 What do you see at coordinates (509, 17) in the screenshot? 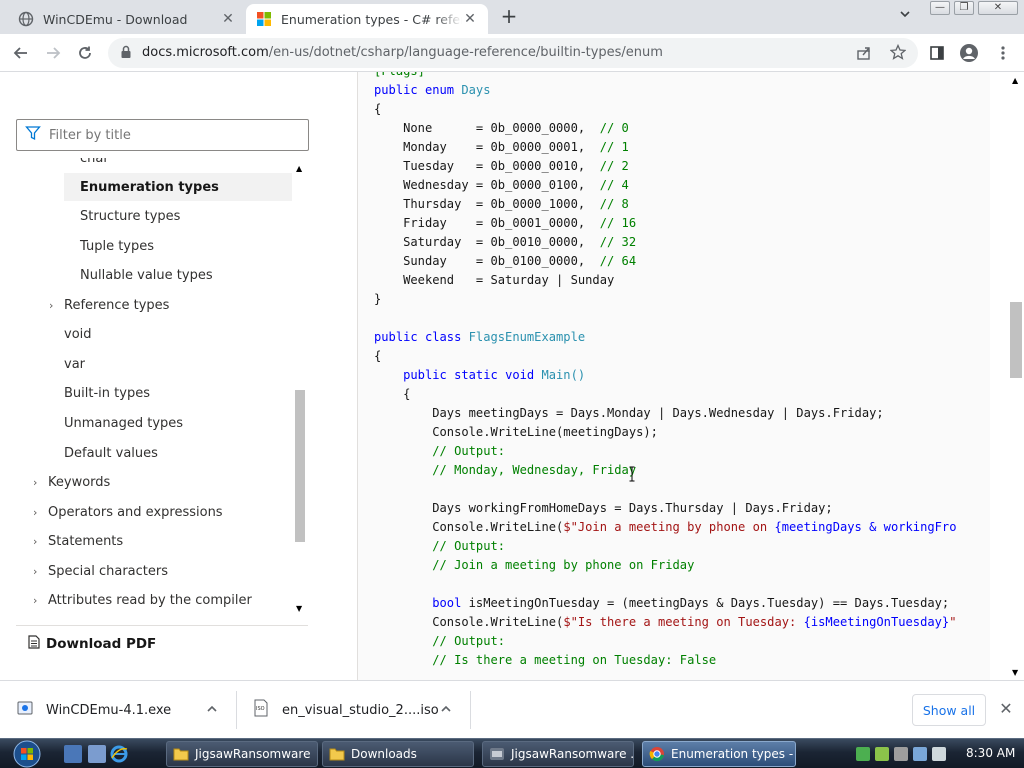
I see `new-tab-button: +` at bounding box center [509, 17].